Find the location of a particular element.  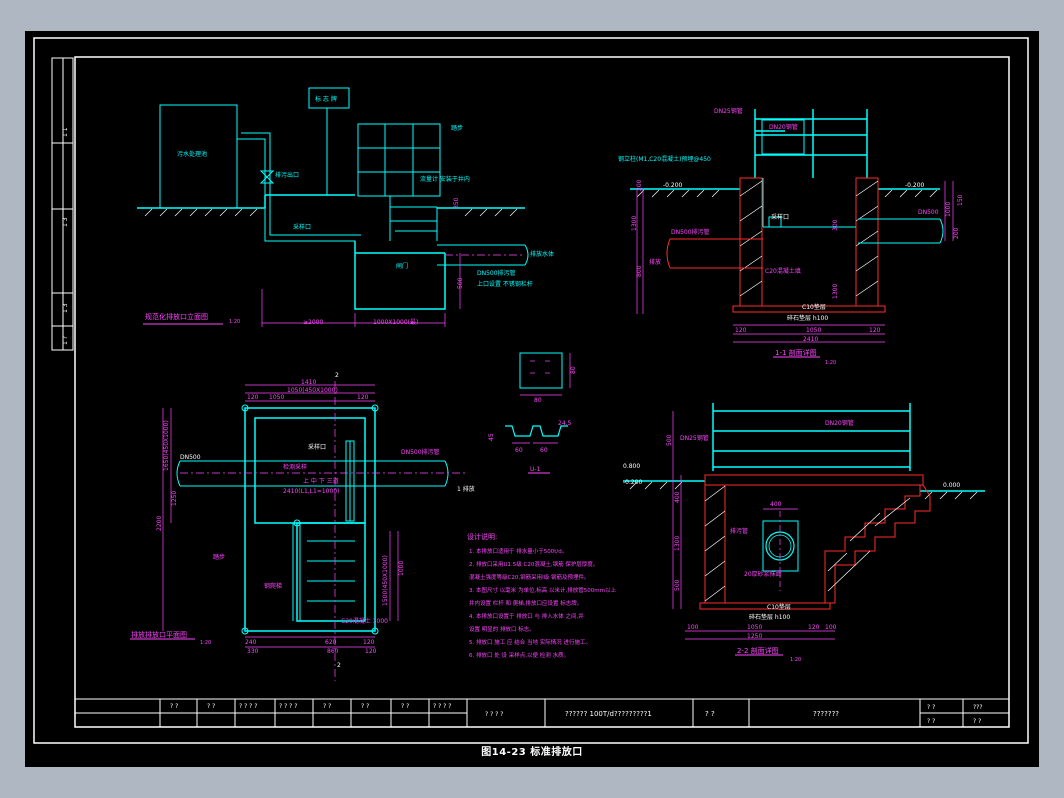

tb-right-d: ? ? is located at coordinates (977, 721).